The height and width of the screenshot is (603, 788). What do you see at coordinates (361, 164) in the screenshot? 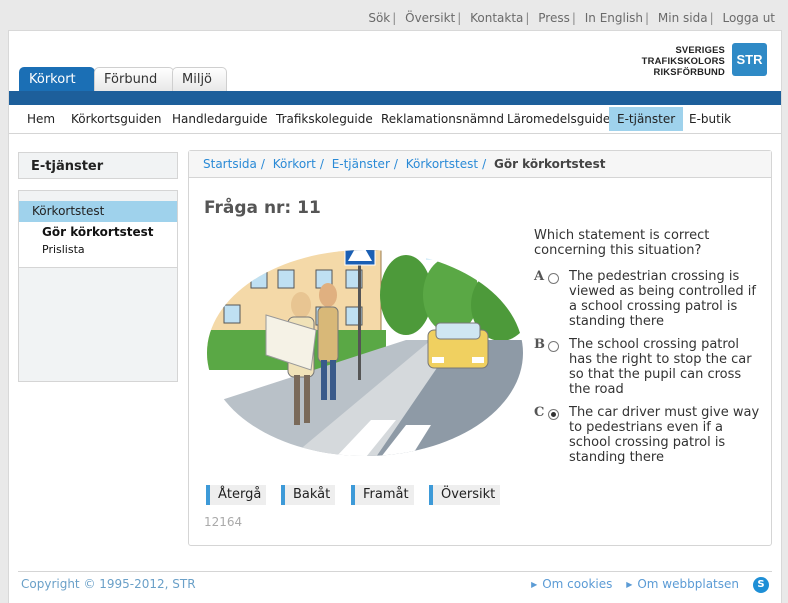
I see `breadcrumb-e-tjanster: E-tjänster` at bounding box center [361, 164].